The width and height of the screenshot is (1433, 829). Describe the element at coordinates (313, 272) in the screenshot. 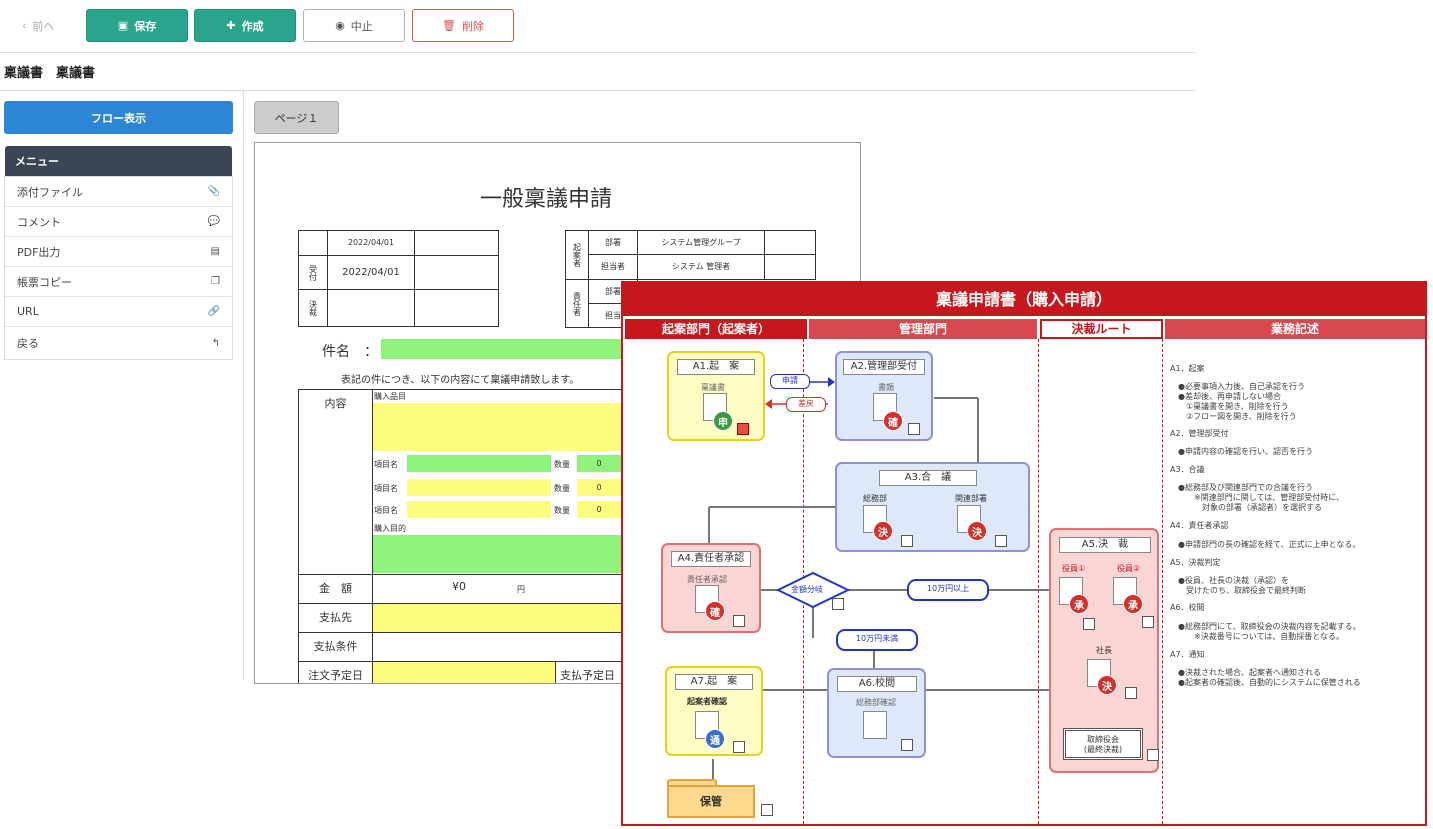

I see `uketsuke-label: 受付` at that location.